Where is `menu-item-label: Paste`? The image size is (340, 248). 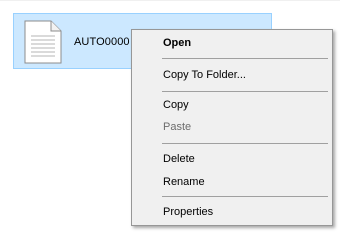
menu-item-label: Paste is located at coordinates (177, 127).